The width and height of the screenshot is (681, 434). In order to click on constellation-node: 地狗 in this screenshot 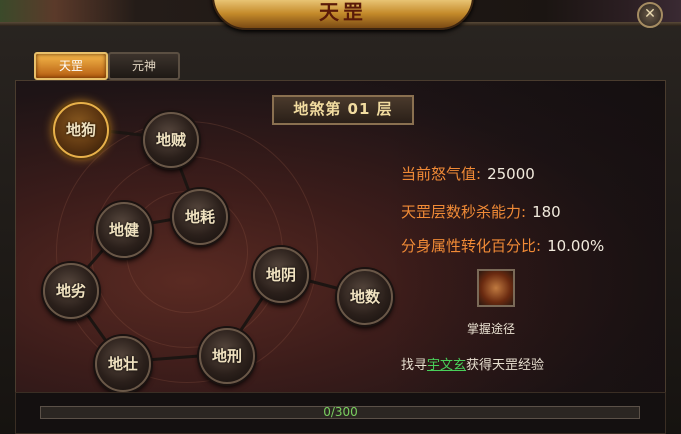, I will do `click(81, 130)`.